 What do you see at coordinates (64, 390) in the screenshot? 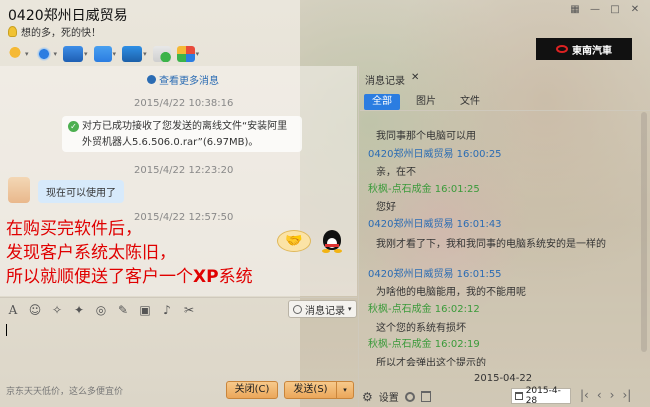
I see `ad-text: 京东天天低价，这么多便宜价` at bounding box center [64, 390].